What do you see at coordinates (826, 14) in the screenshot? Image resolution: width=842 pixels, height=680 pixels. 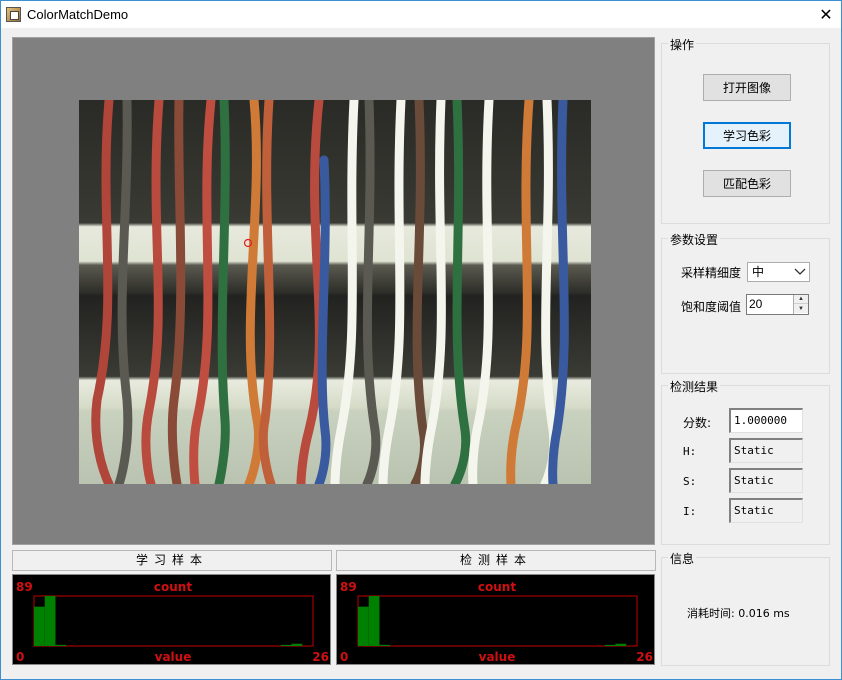 I see `close-icon: ✕` at bounding box center [826, 14].